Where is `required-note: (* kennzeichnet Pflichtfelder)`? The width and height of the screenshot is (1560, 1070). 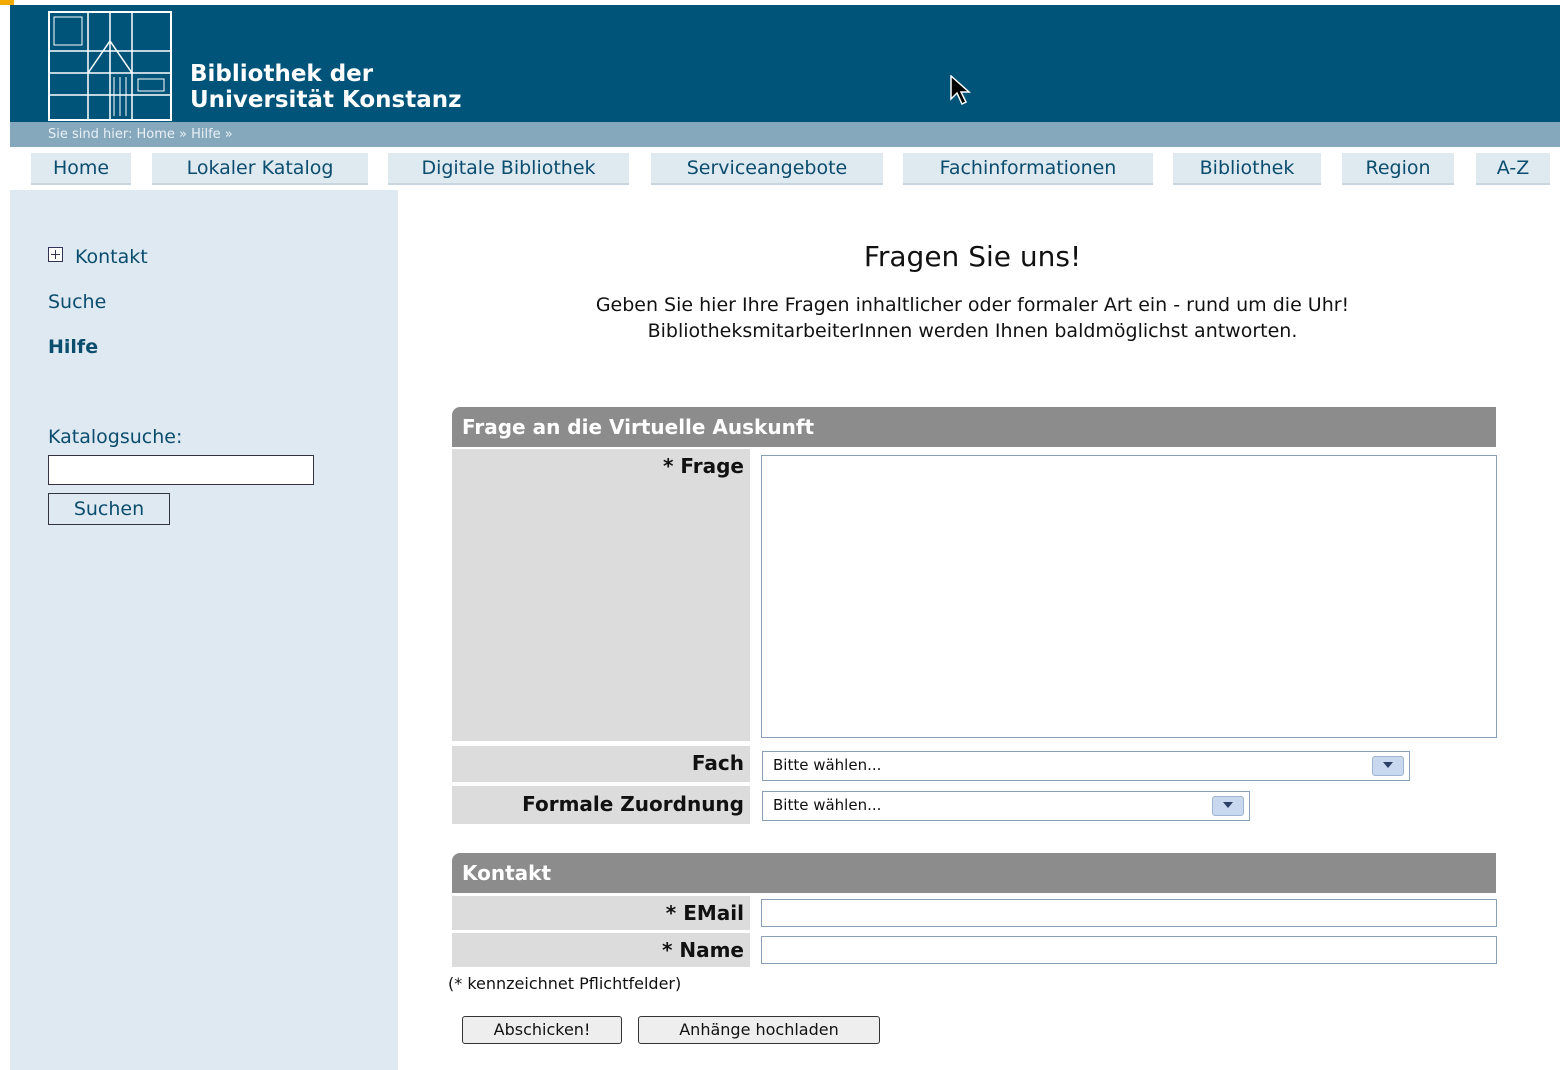
required-note: (* kennzeichnet Pflichtfelder) is located at coordinates (565, 983).